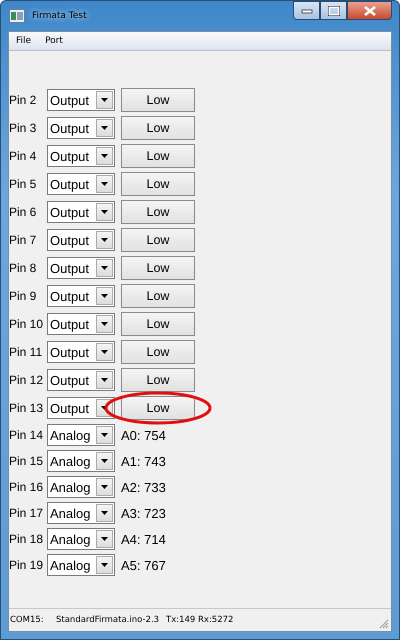  What do you see at coordinates (26, 565) in the screenshot?
I see `pin-label: Pin 19` at bounding box center [26, 565].